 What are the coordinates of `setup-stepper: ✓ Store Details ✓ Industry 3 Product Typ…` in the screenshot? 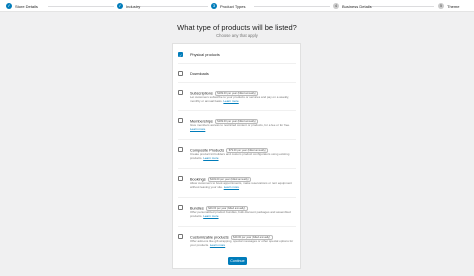 It's located at (237, 6).